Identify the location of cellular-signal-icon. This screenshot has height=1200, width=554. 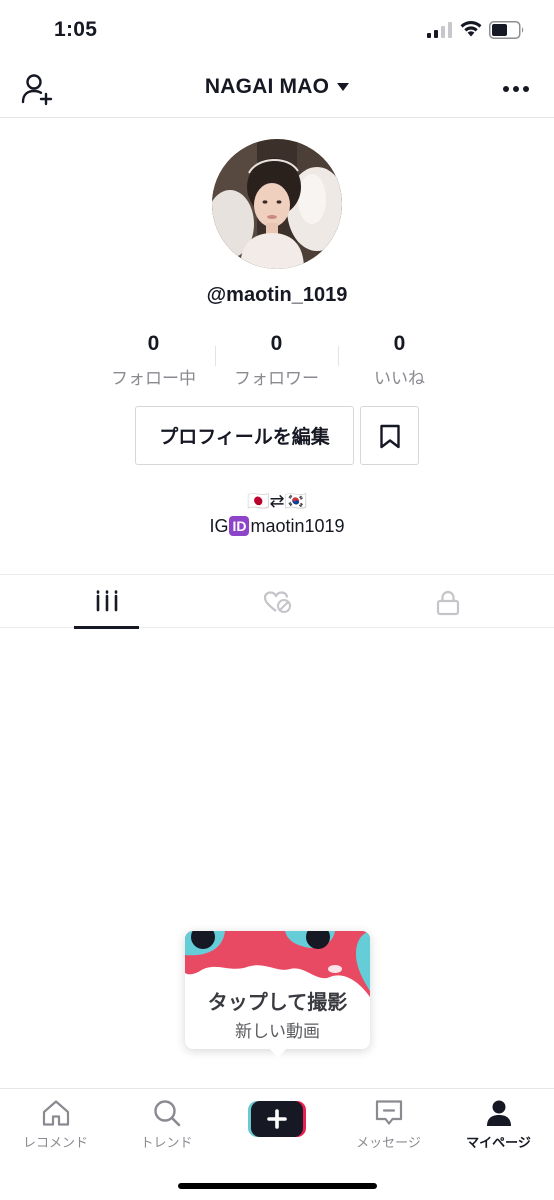
(439, 30).